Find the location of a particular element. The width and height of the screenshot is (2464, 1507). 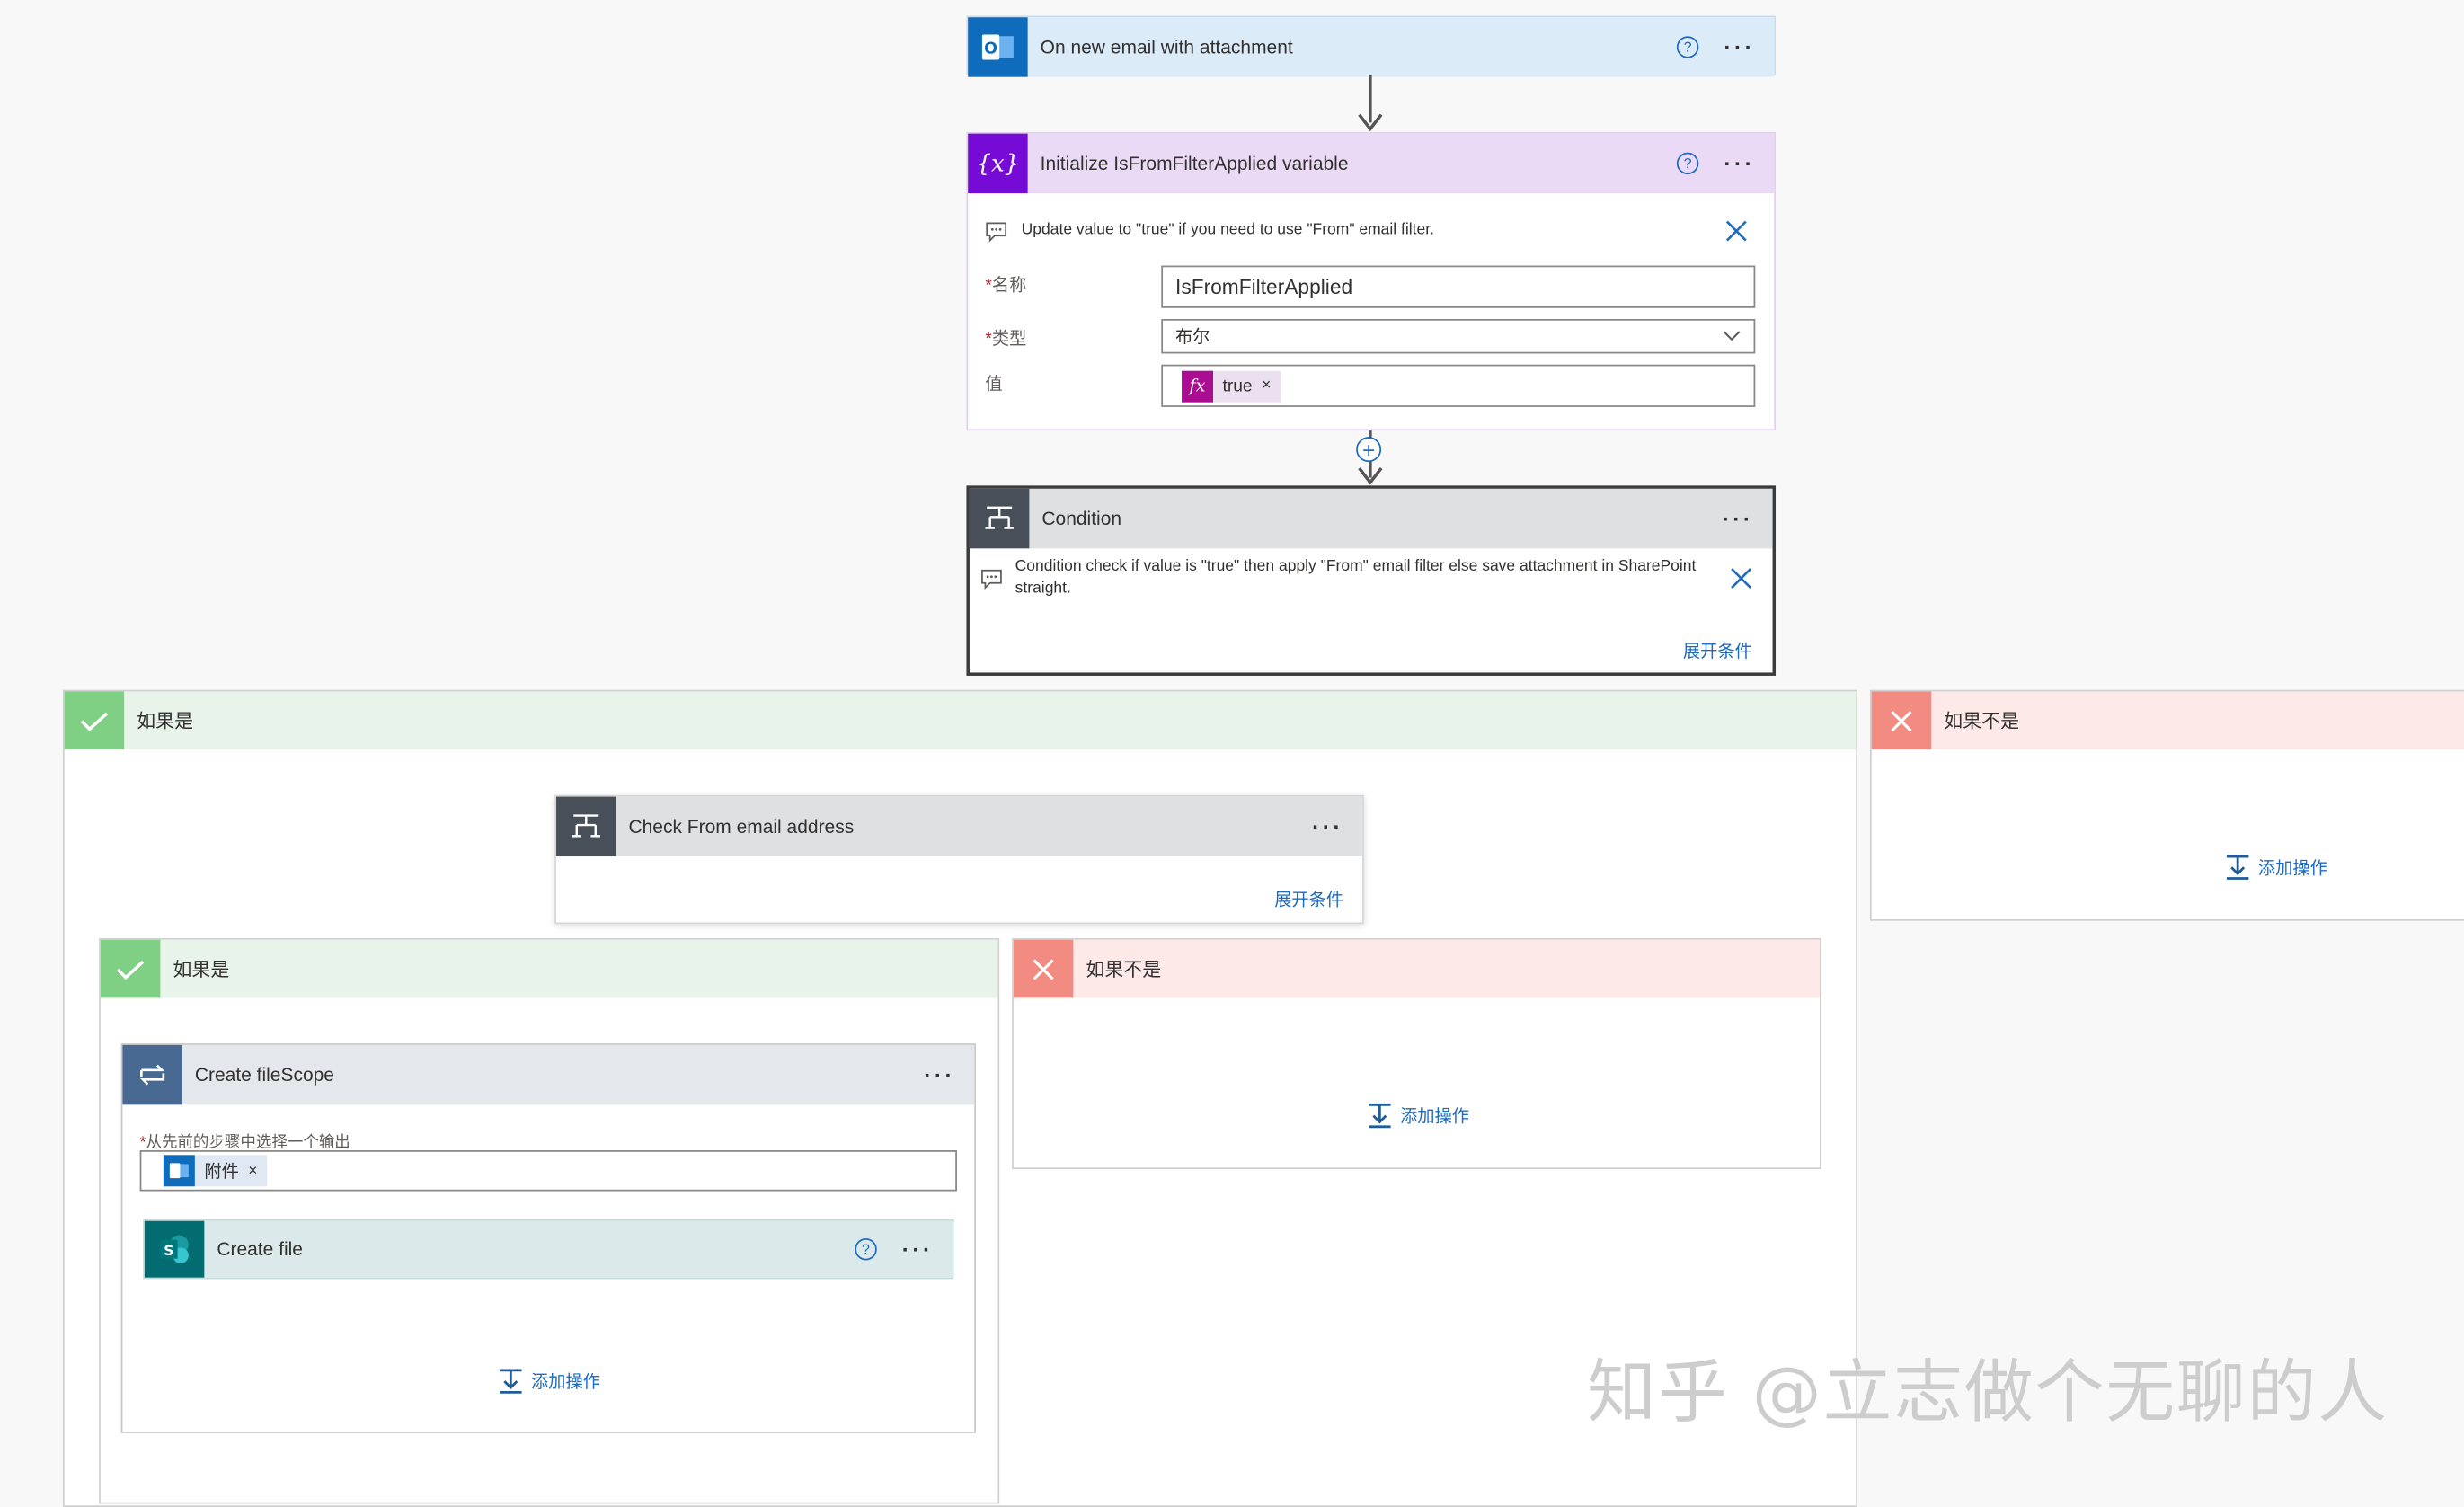

svg-text: S is located at coordinates (168, 1250).